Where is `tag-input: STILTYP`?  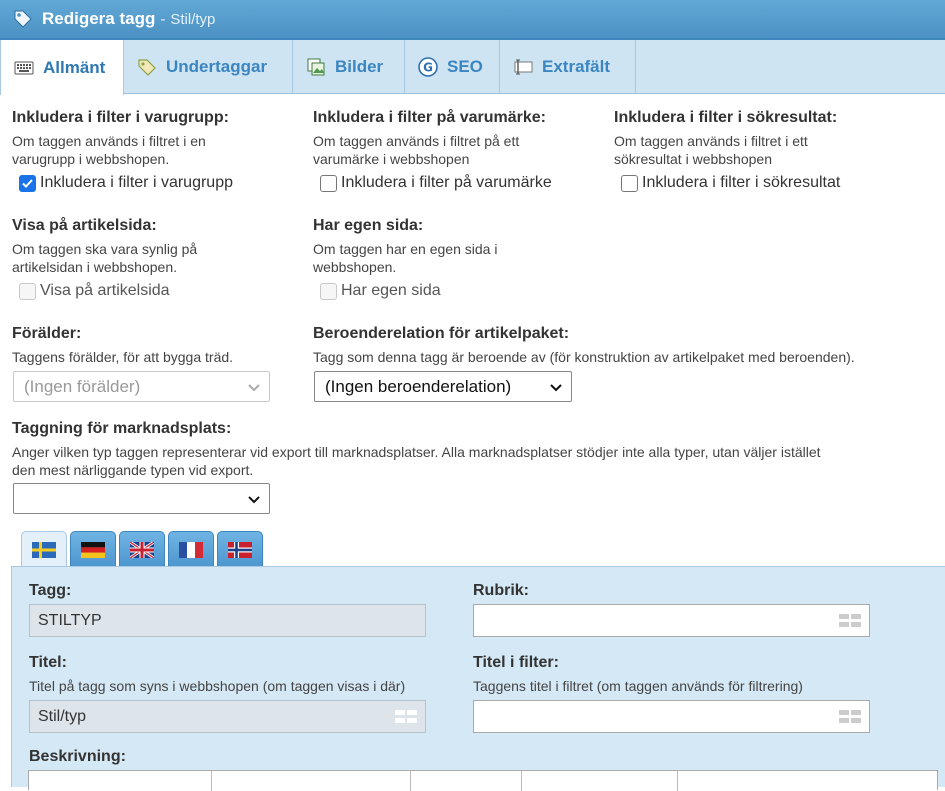
tag-input: STILTYP is located at coordinates (227, 620).